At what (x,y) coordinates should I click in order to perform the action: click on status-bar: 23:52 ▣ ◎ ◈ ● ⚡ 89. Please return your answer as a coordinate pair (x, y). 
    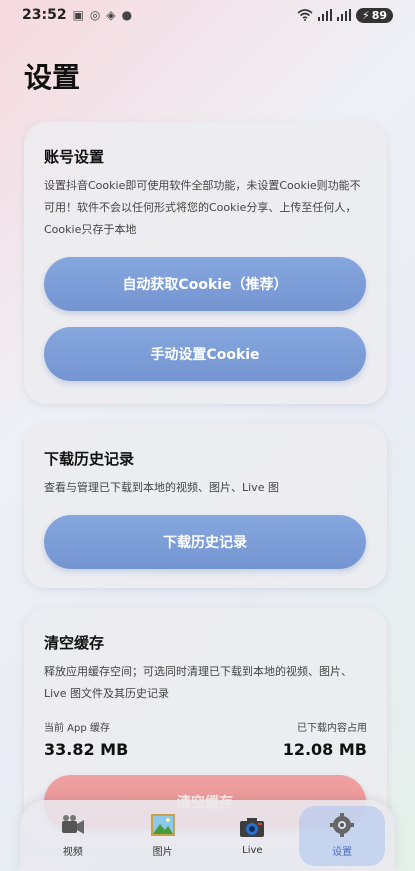
    Looking at the image, I should click on (207, 15).